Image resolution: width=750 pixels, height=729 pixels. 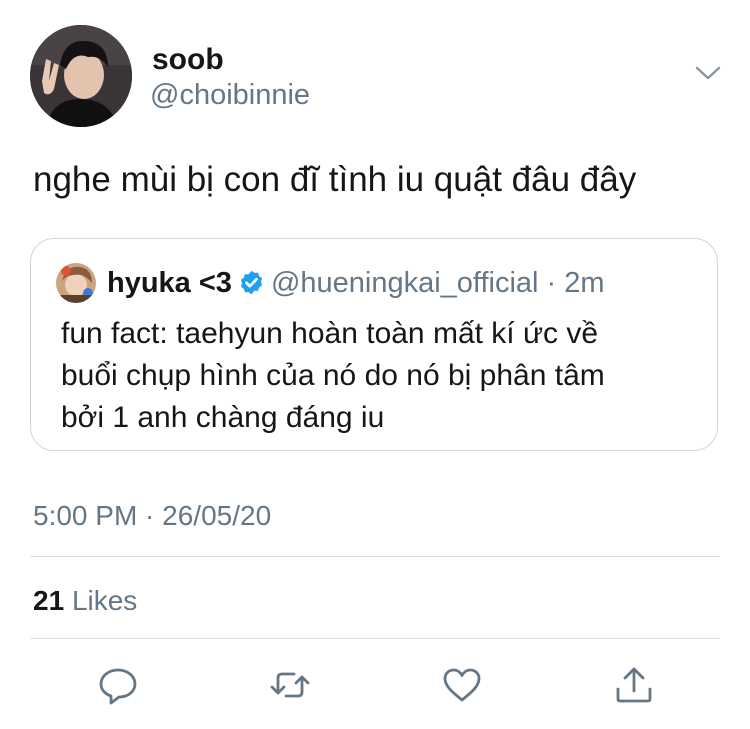 I want to click on quoted-tweet-header: hyuka <3 @hueningkai_official · 2m, so click(x=356, y=283).